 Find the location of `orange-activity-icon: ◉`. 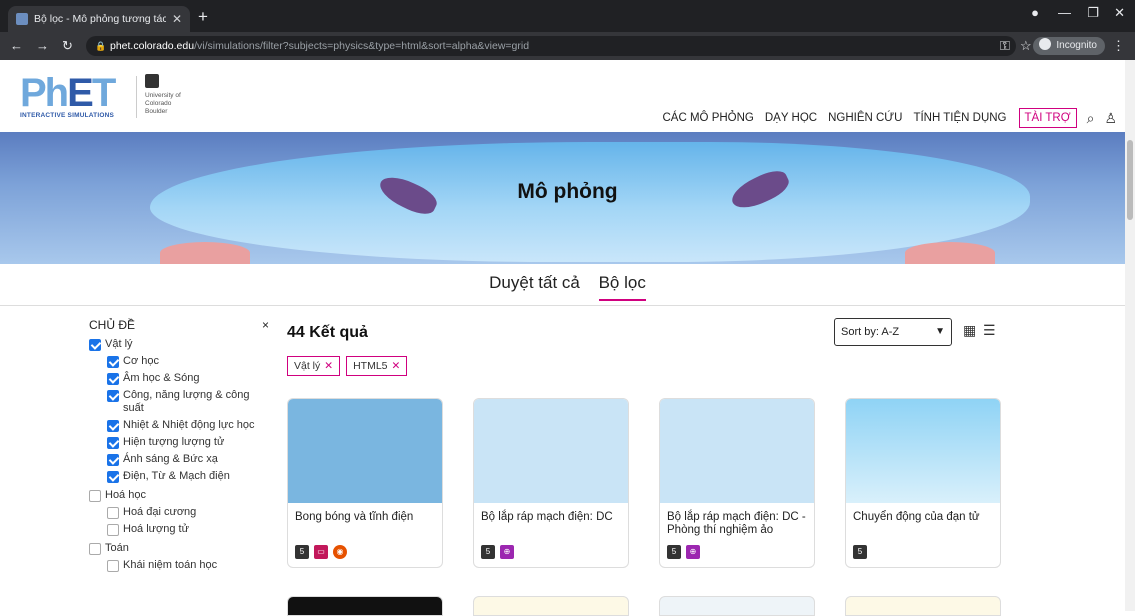

orange-activity-icon: ◉ is located at coordinates (340, 552).